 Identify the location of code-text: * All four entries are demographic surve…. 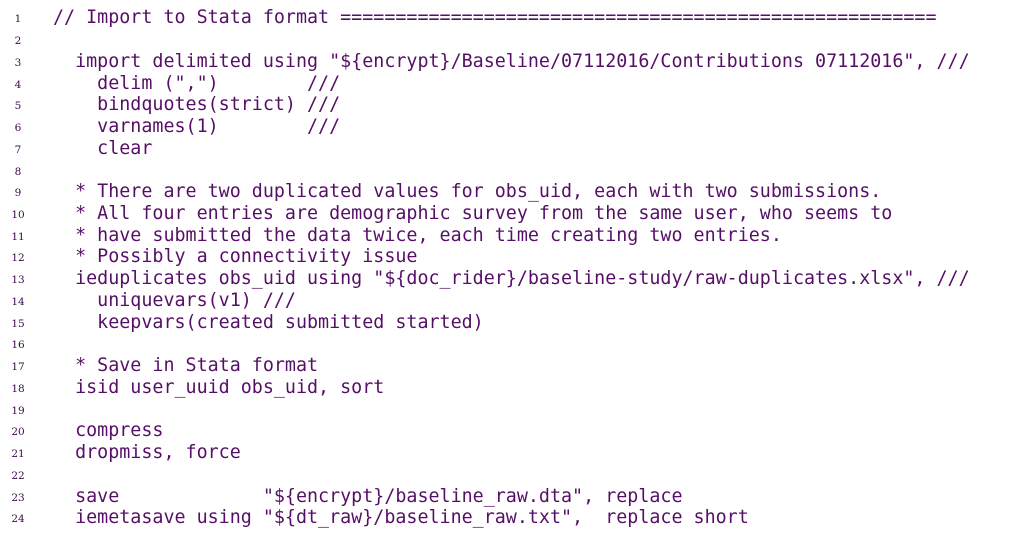
(473, 213).